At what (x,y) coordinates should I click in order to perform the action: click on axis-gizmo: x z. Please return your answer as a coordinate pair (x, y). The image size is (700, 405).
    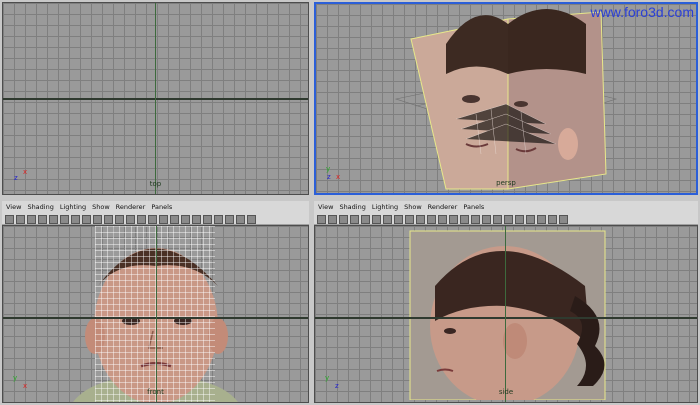
    Looking at the image, I should click on (24, 176).